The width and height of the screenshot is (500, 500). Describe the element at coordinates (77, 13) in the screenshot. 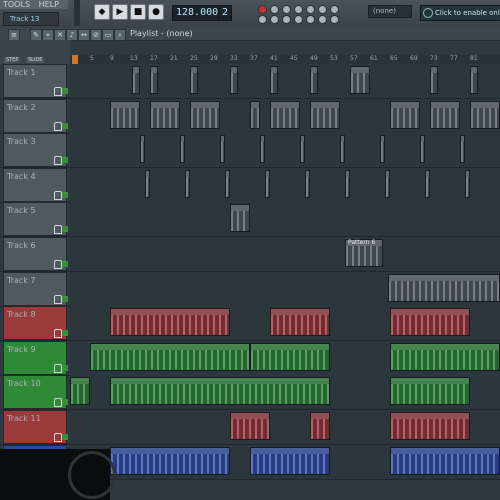

I see `master-volume-slider` at that location.